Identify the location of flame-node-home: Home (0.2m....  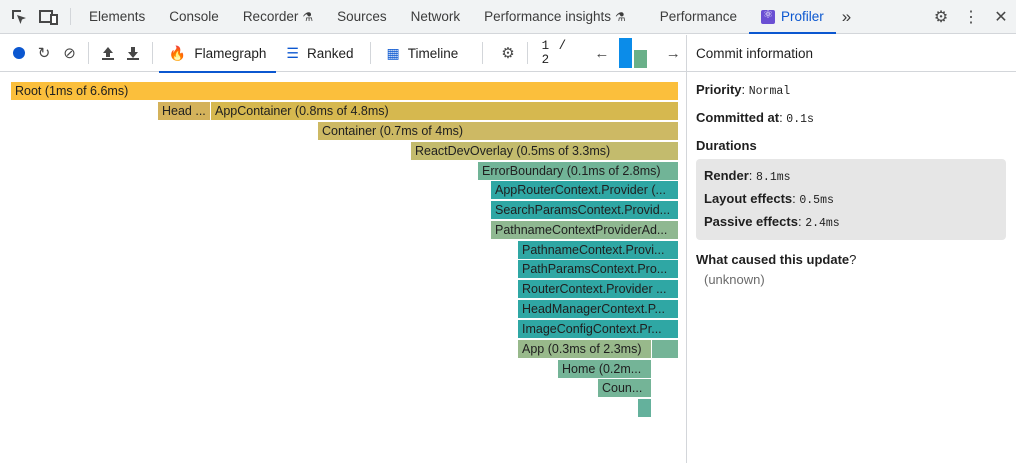
(604, 369).